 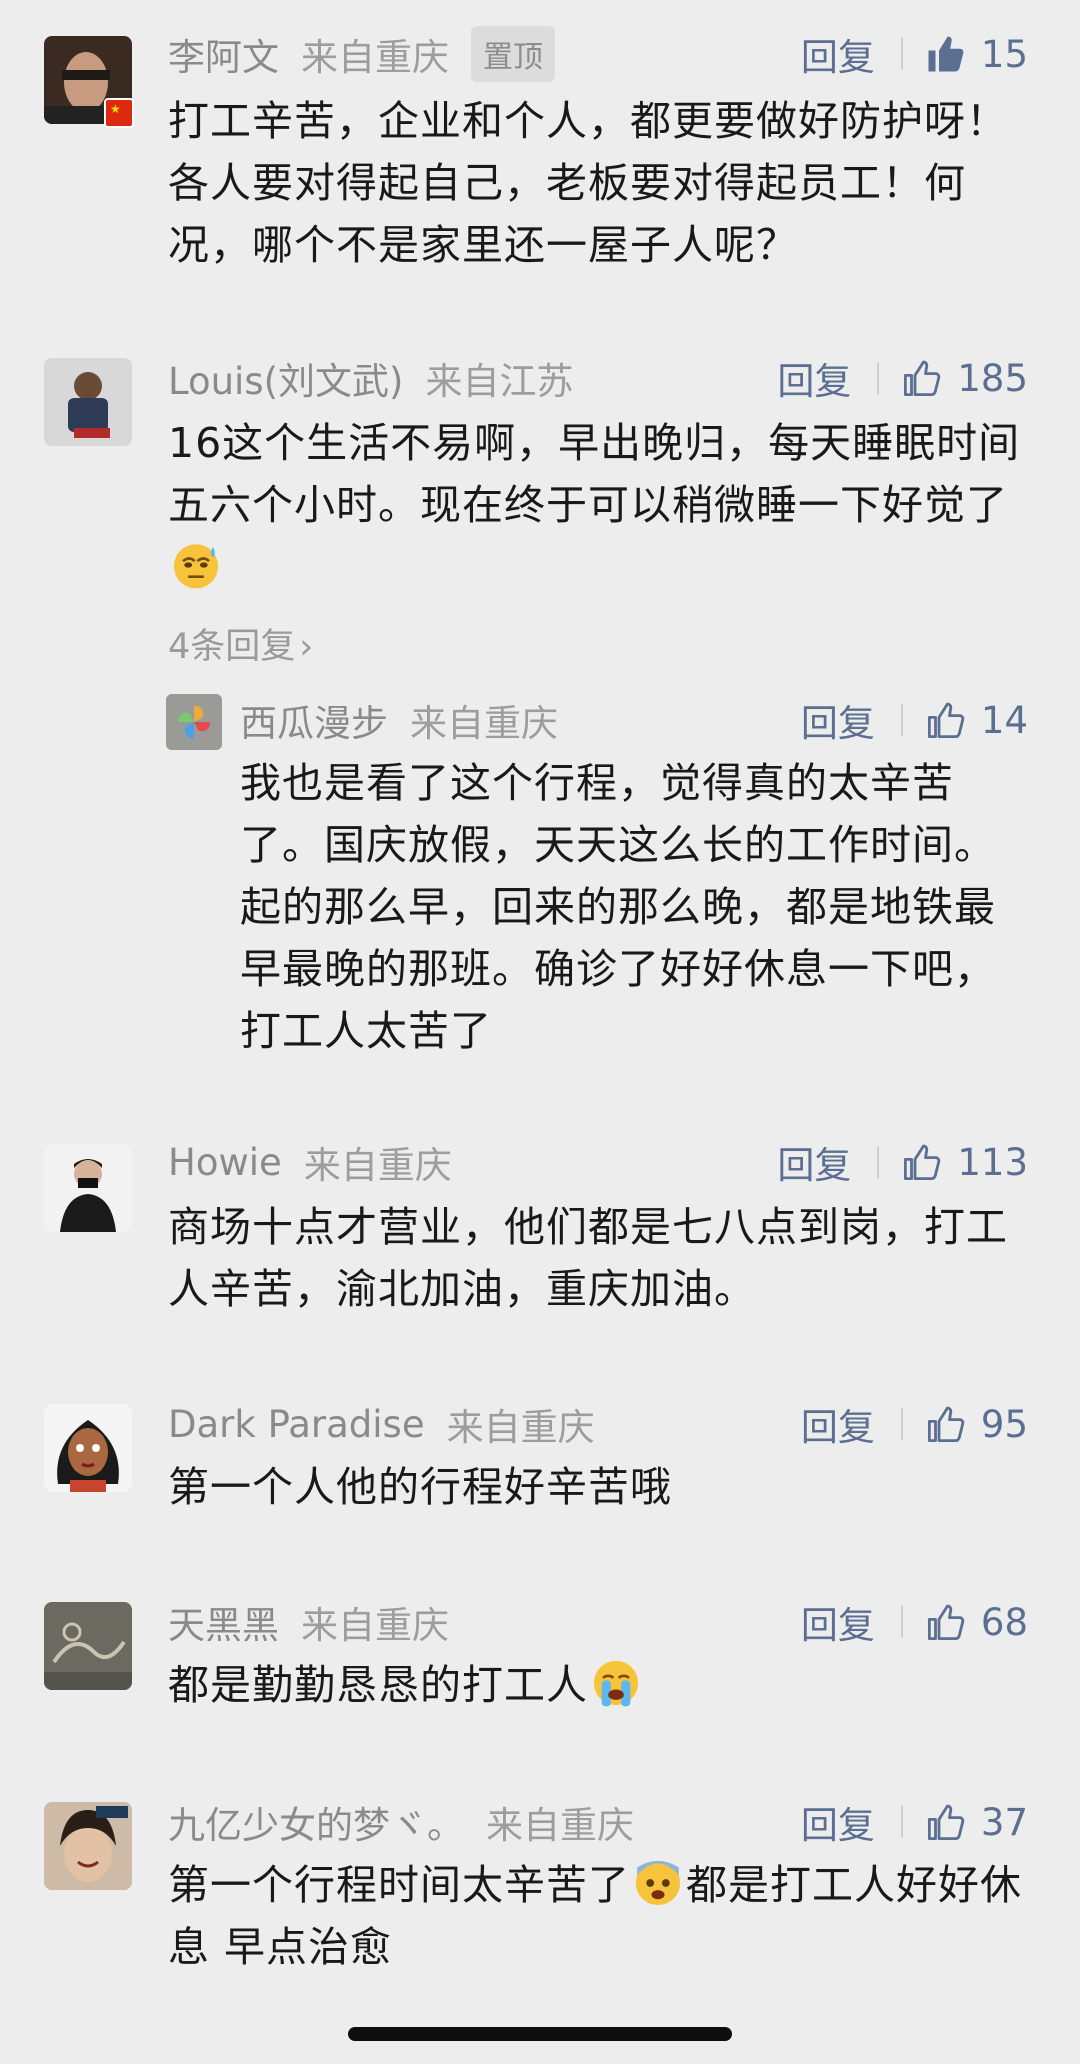 I want to click on more-replies-label: 4条回复, so click(x=232, y=647).